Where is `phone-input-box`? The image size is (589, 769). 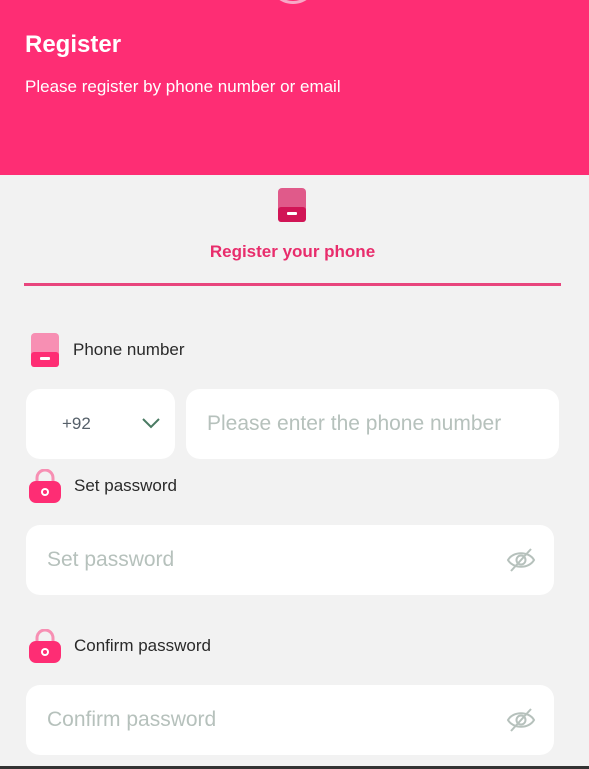
phone-input-box is located at coordinates (372, 424).